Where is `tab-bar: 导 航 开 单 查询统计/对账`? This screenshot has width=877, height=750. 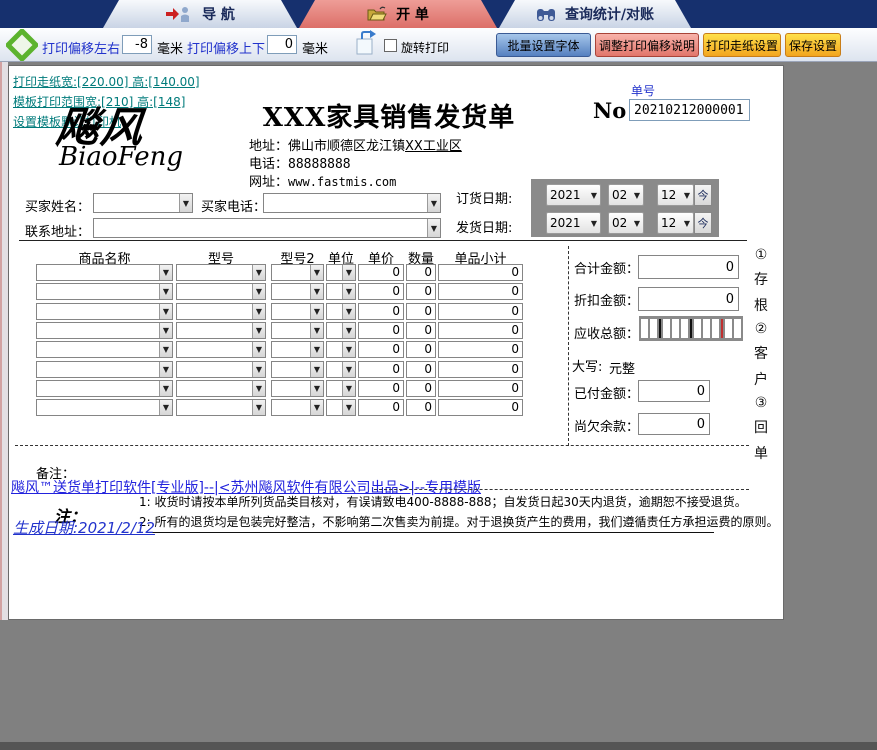
tab-bar: 导 航 开 单 查询统计/对账 is located at coordinates (438, 14).